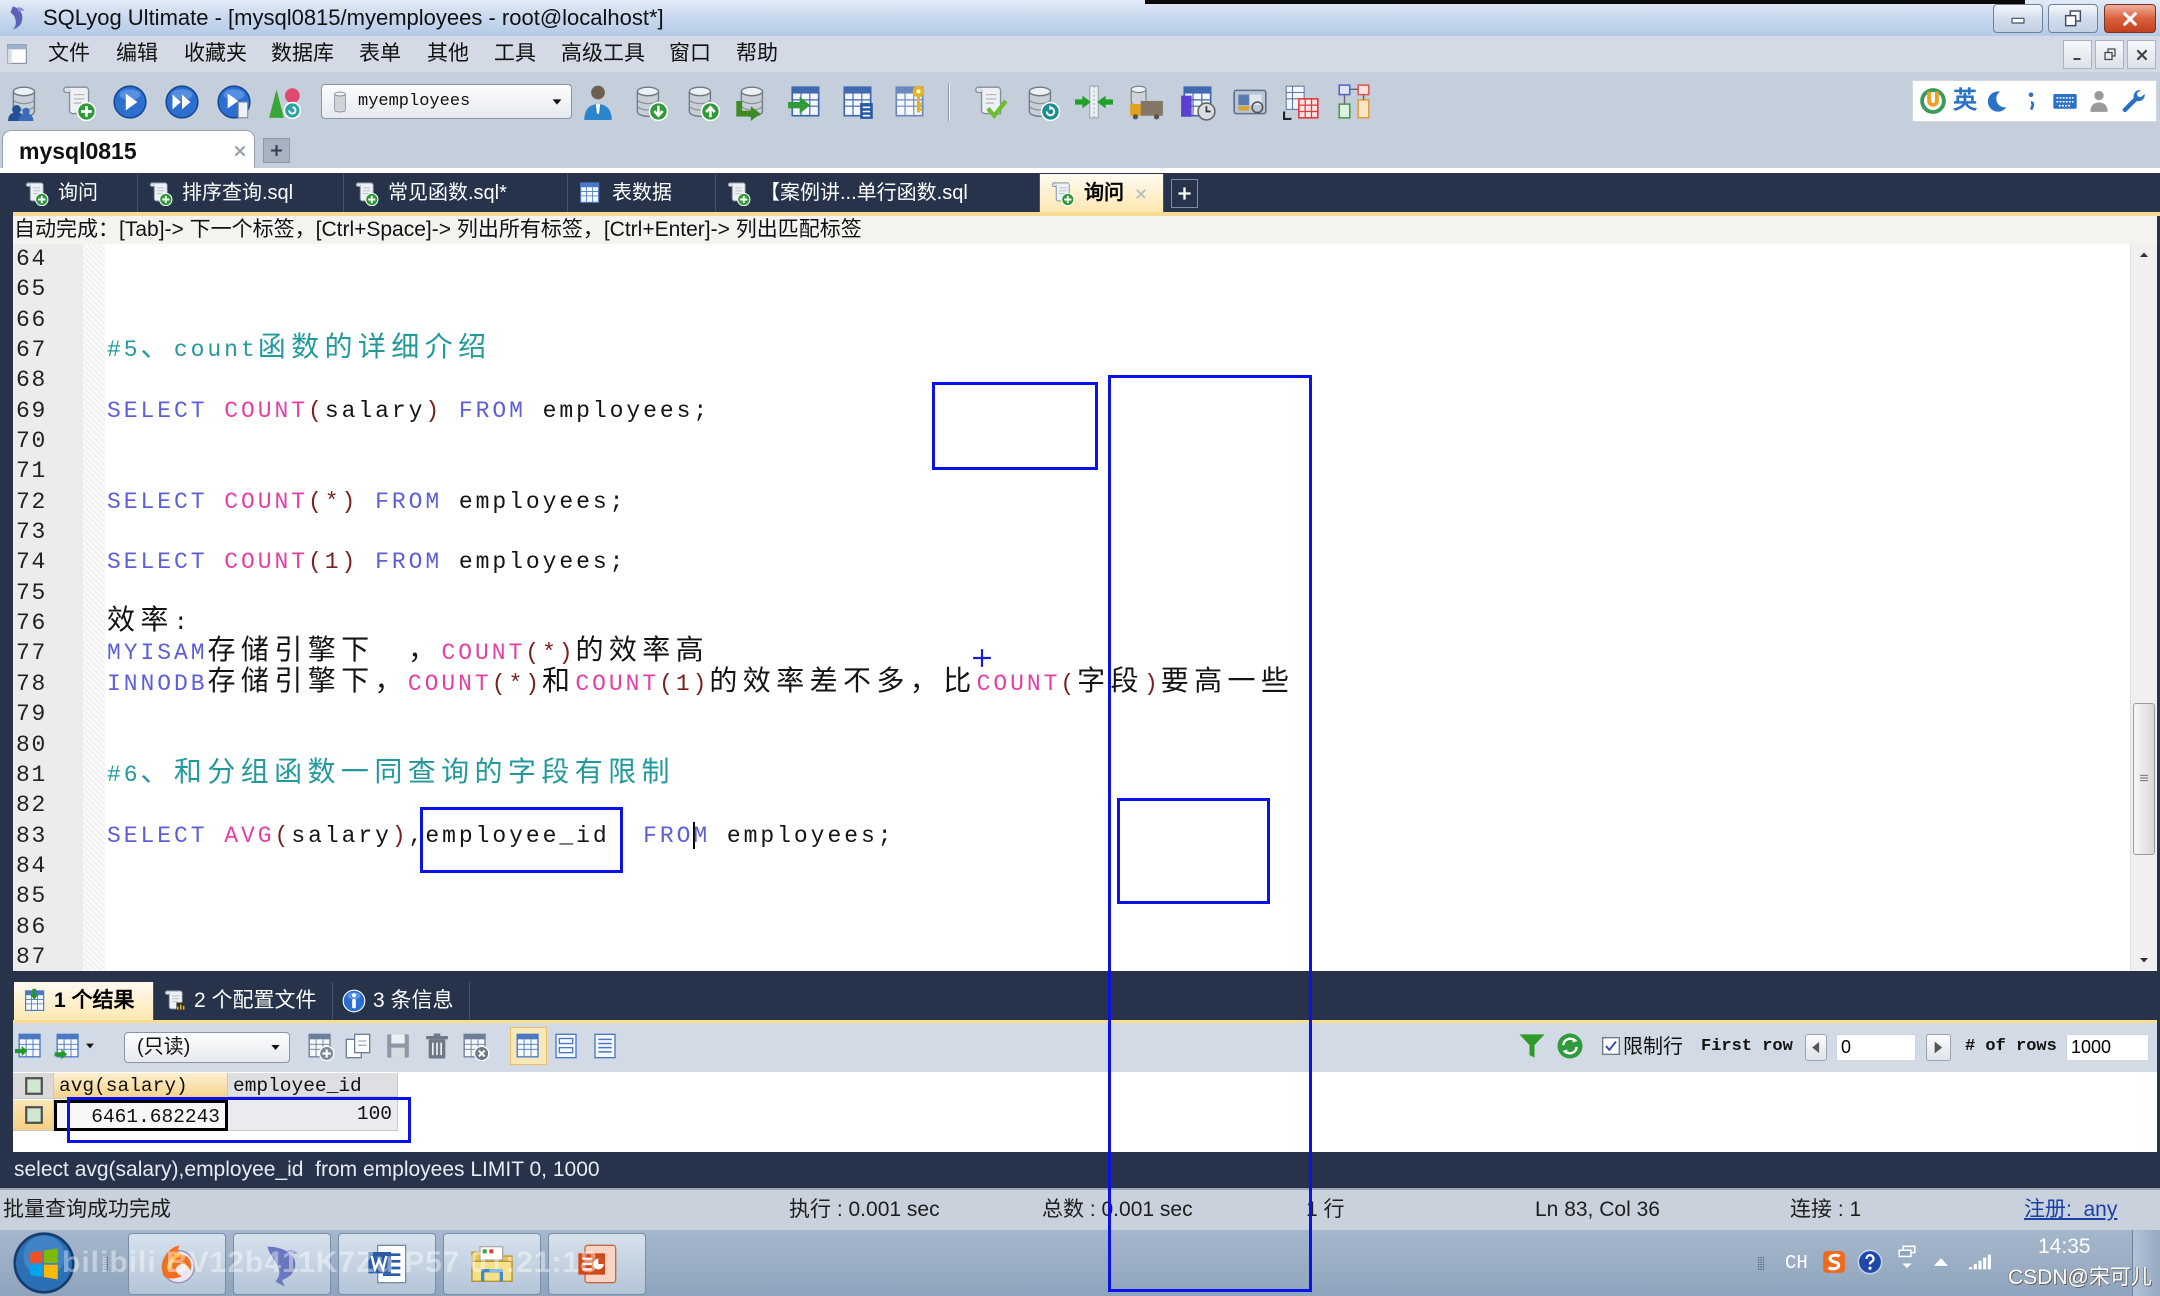 This screenshot has width=2160, height=1296. I want to click on rows-count-input, so click(2107, 1047).